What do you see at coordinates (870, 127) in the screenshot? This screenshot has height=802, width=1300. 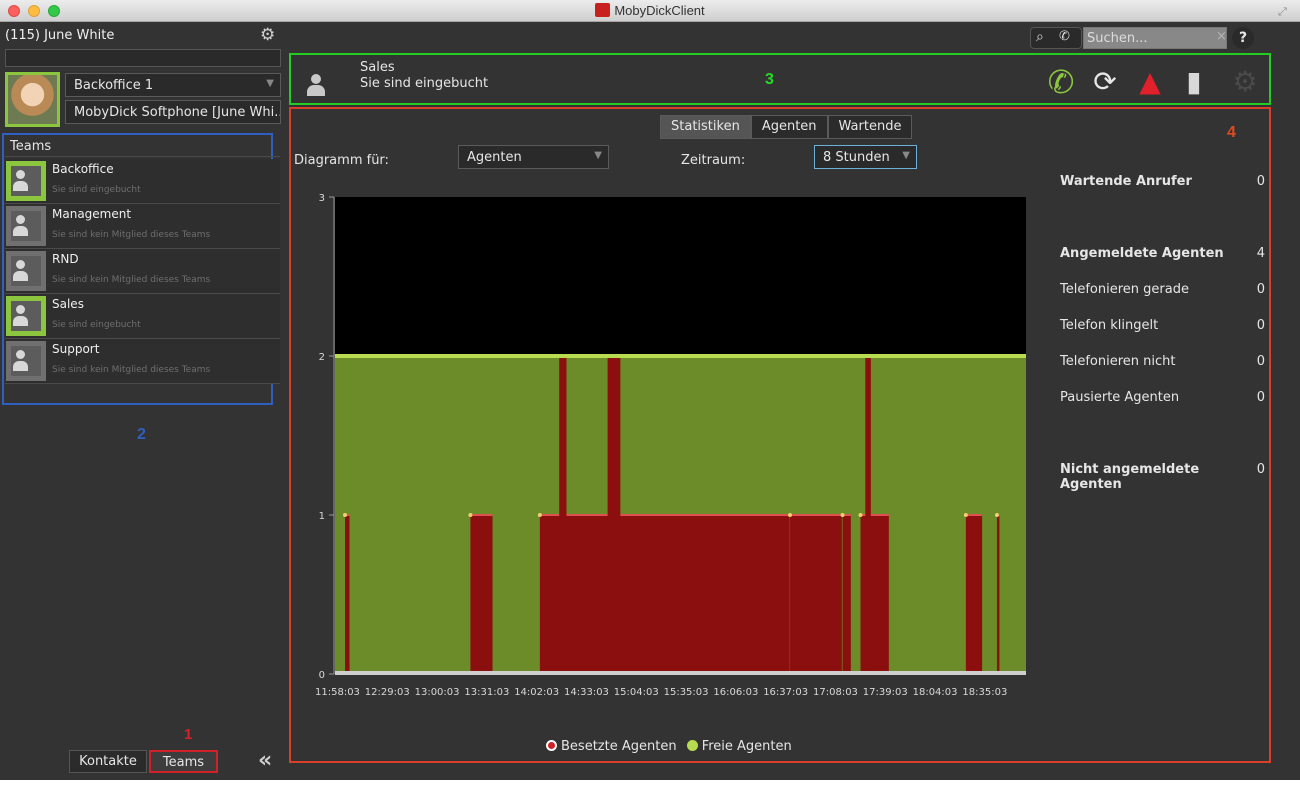 I see `tab-wartende: Wartende` at bounding box center [870, 127].